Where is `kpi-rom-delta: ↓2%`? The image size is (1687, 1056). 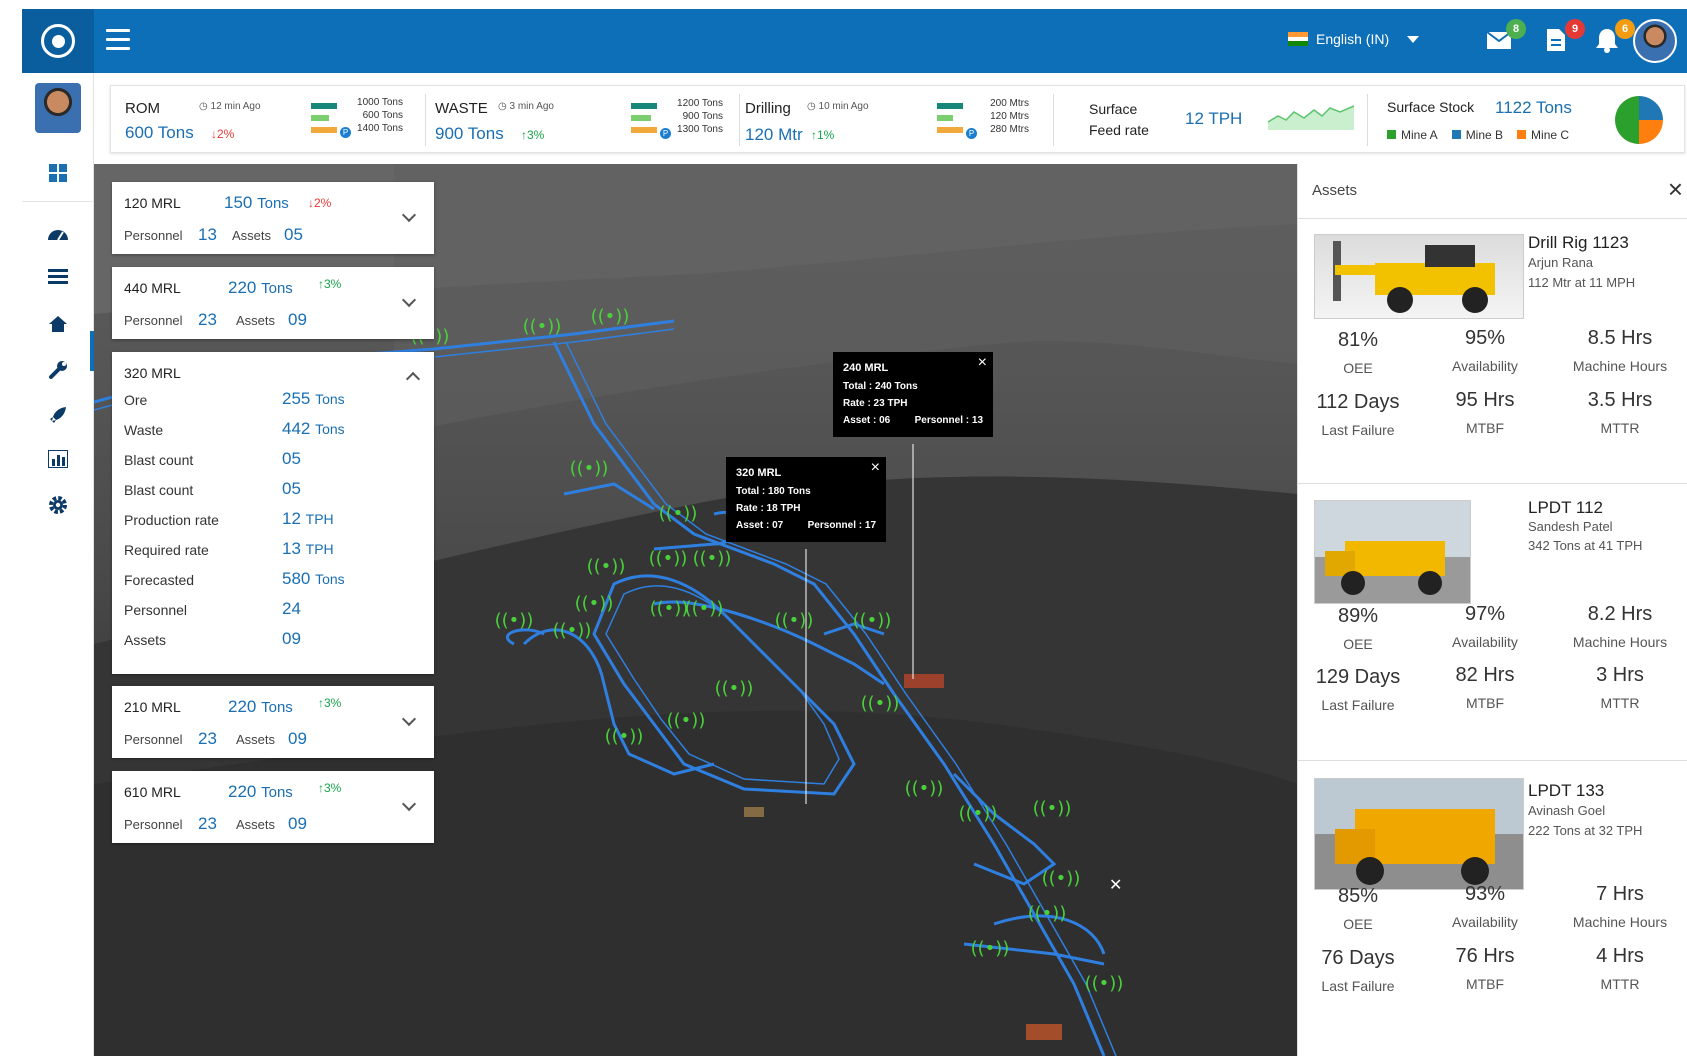
kpi-rom-delta: ↓2% is located at coordinates (223, 134).